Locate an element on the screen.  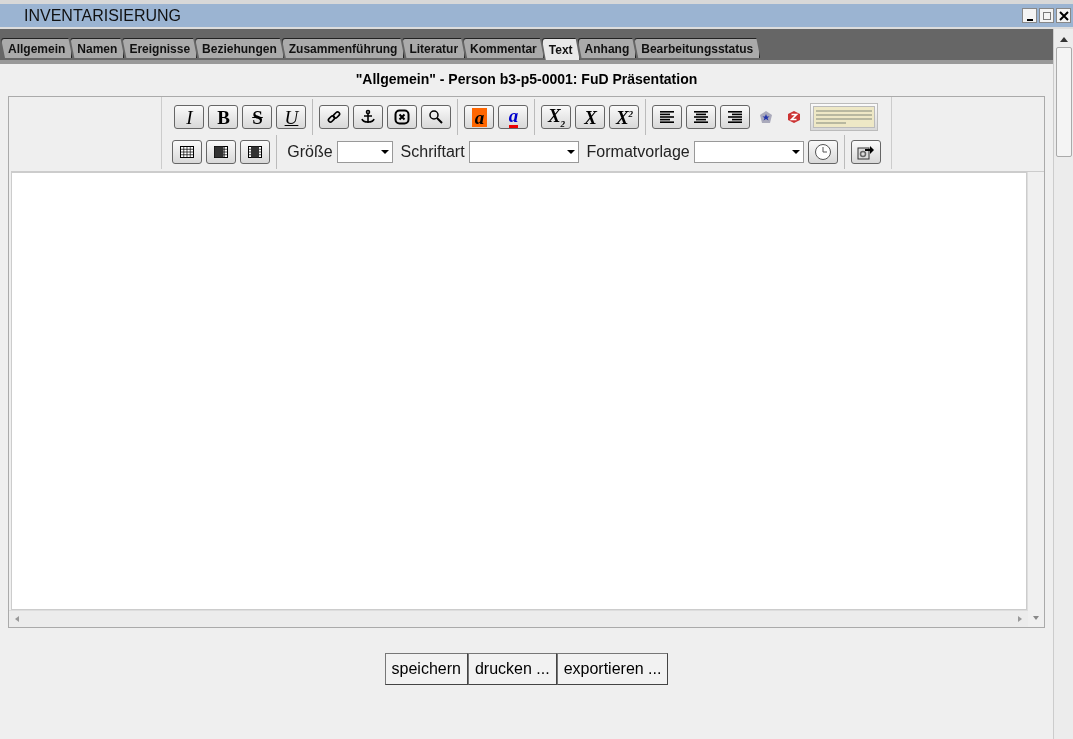
close-button is located at coordinates (1063, 15).